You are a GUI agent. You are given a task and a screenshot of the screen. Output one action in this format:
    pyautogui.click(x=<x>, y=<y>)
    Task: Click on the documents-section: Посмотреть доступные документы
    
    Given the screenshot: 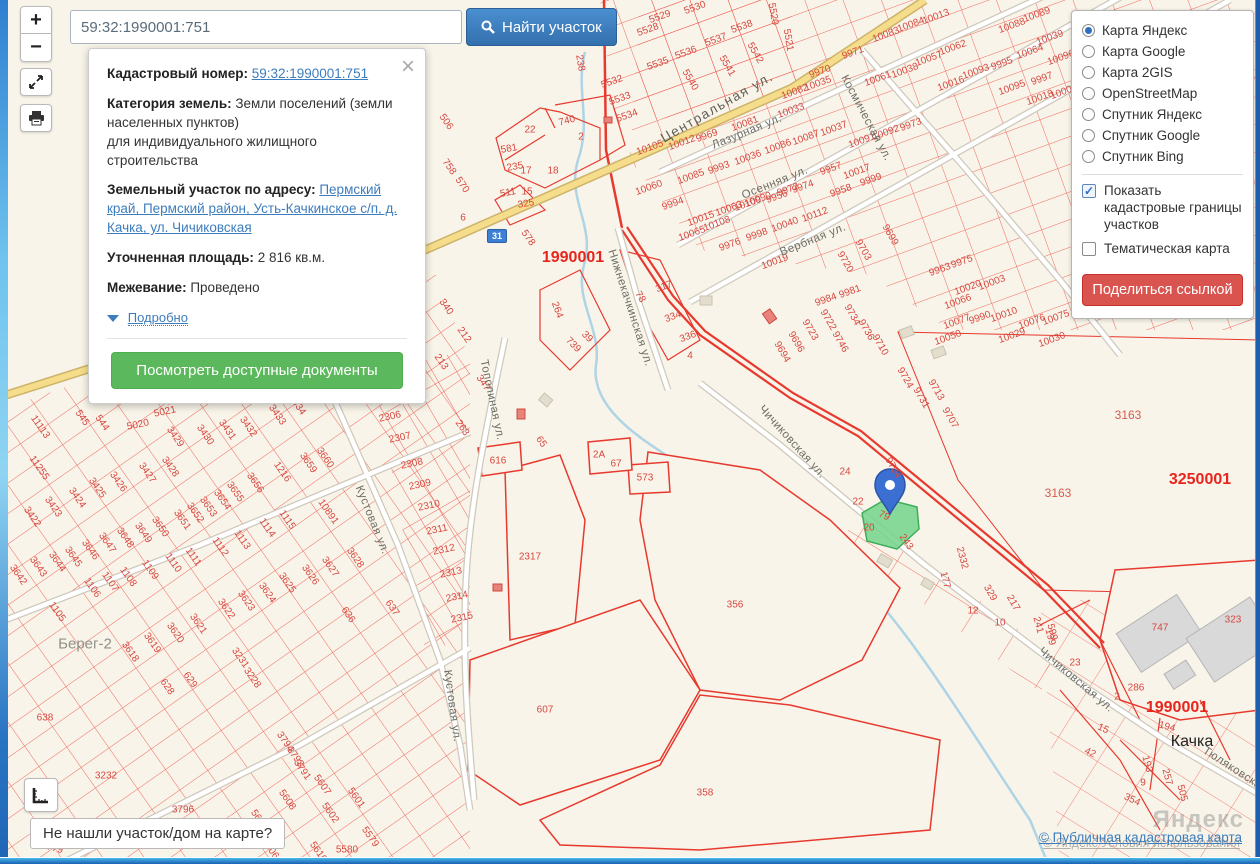 What is the action you would take?
    pyautogui.click(x=257, y=363)
    